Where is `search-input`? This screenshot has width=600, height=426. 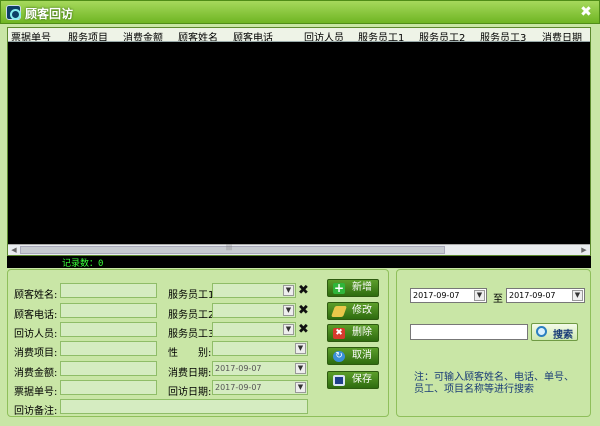
search-input is located at coordinates (469, 332).